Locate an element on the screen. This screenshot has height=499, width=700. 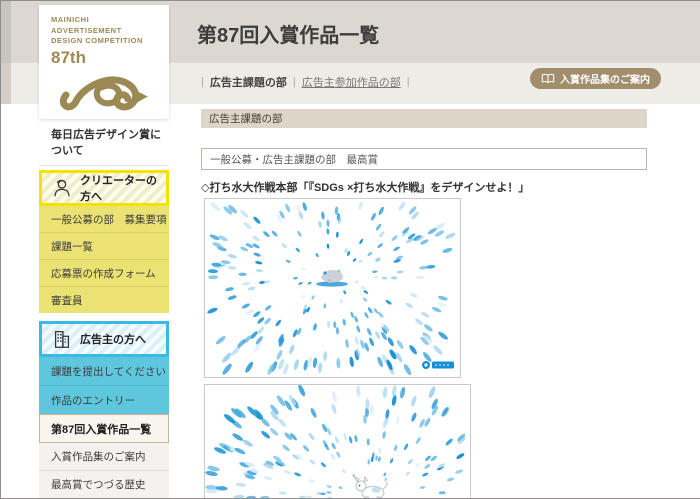
award-category-box: 一般公募・広告主課題の部 最高賞 is located at coordinates (424, 159).